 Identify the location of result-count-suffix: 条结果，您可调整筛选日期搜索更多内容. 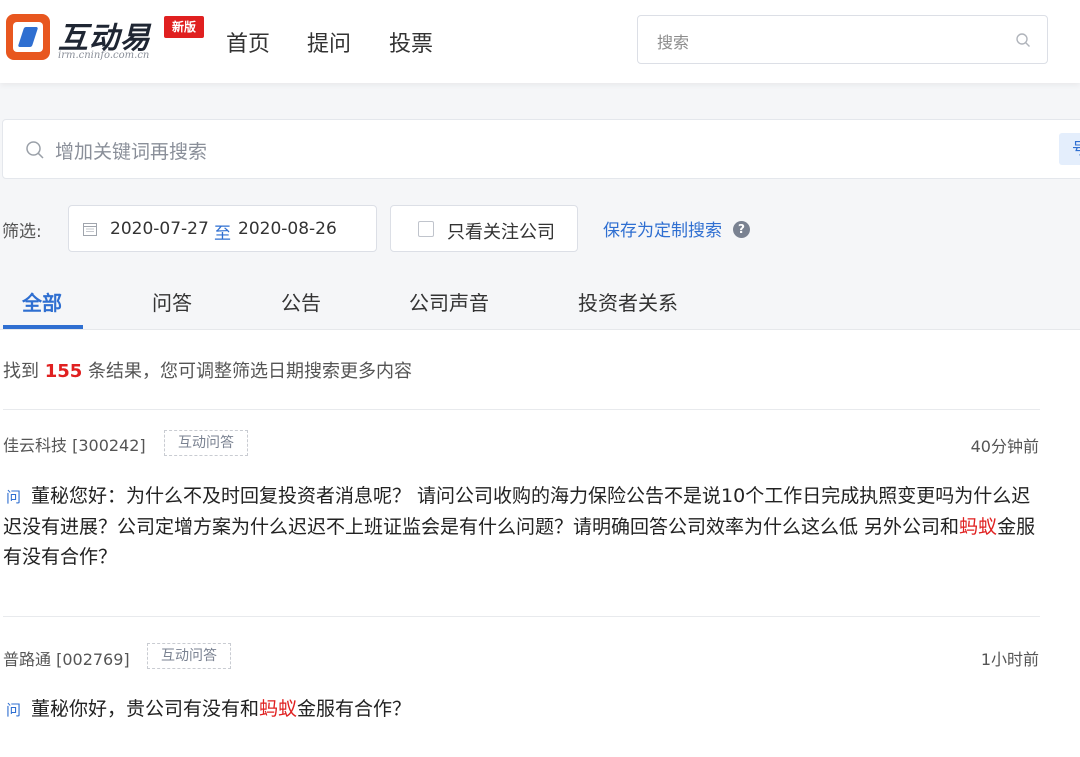
(250, 371).